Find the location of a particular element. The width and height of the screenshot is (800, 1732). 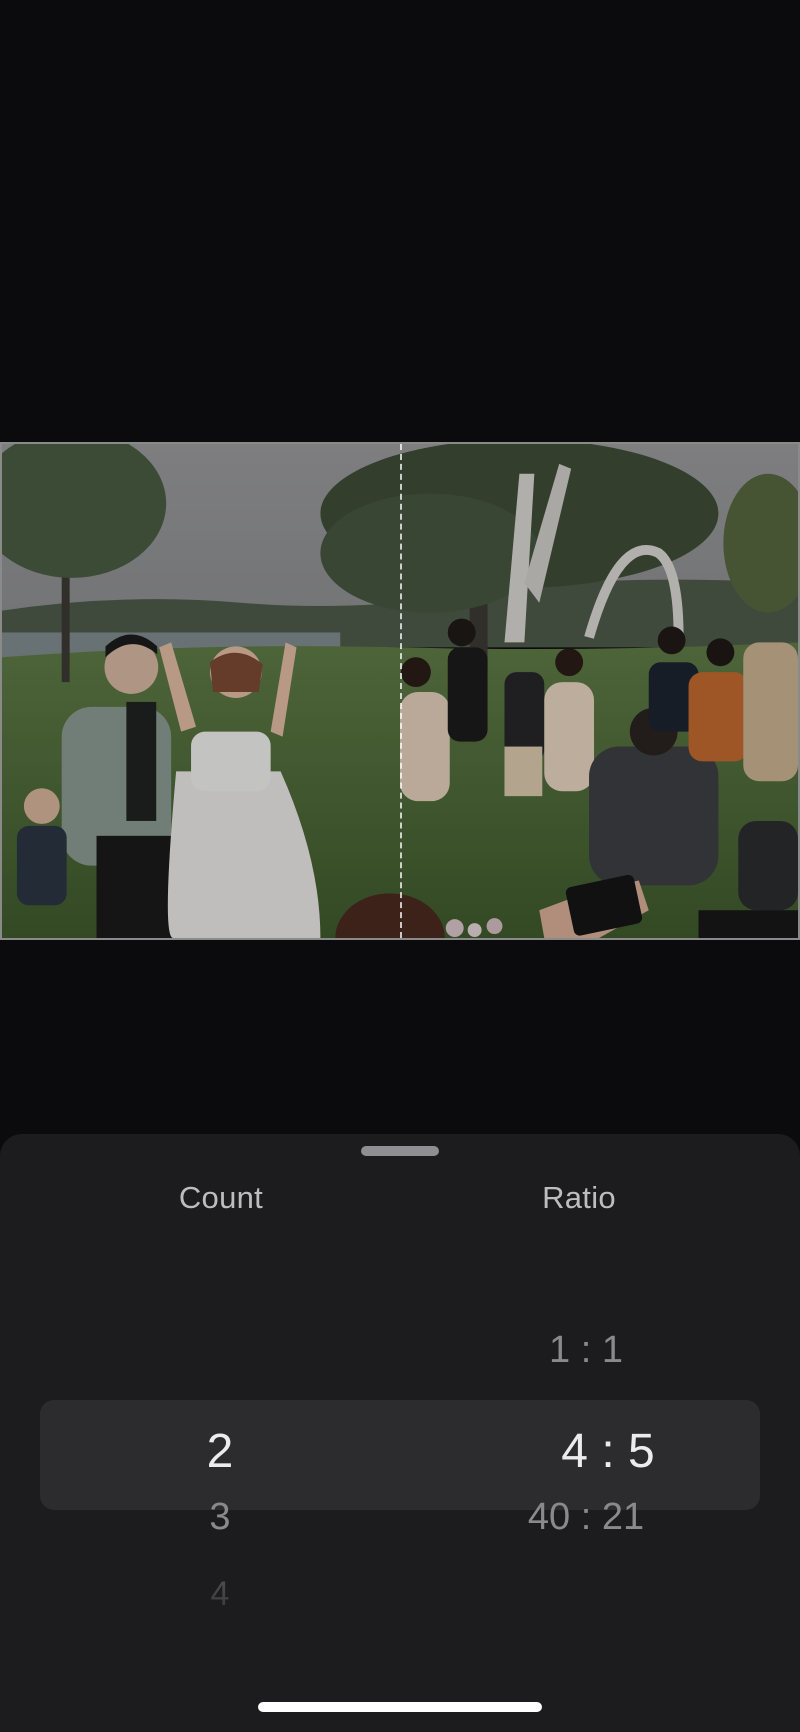

ratio-option: 40 : 21 is located at coordinates (586, 1517).